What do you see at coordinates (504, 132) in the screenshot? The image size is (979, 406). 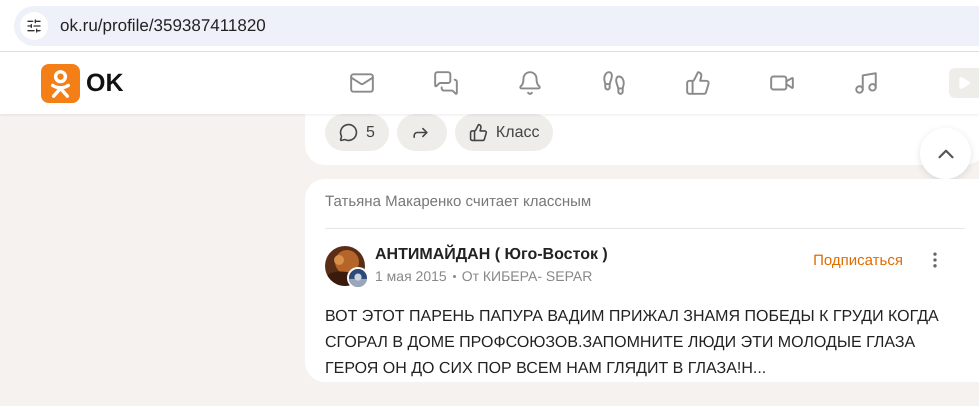 I see `like-button: Класс` at bounding box center [504, 132].